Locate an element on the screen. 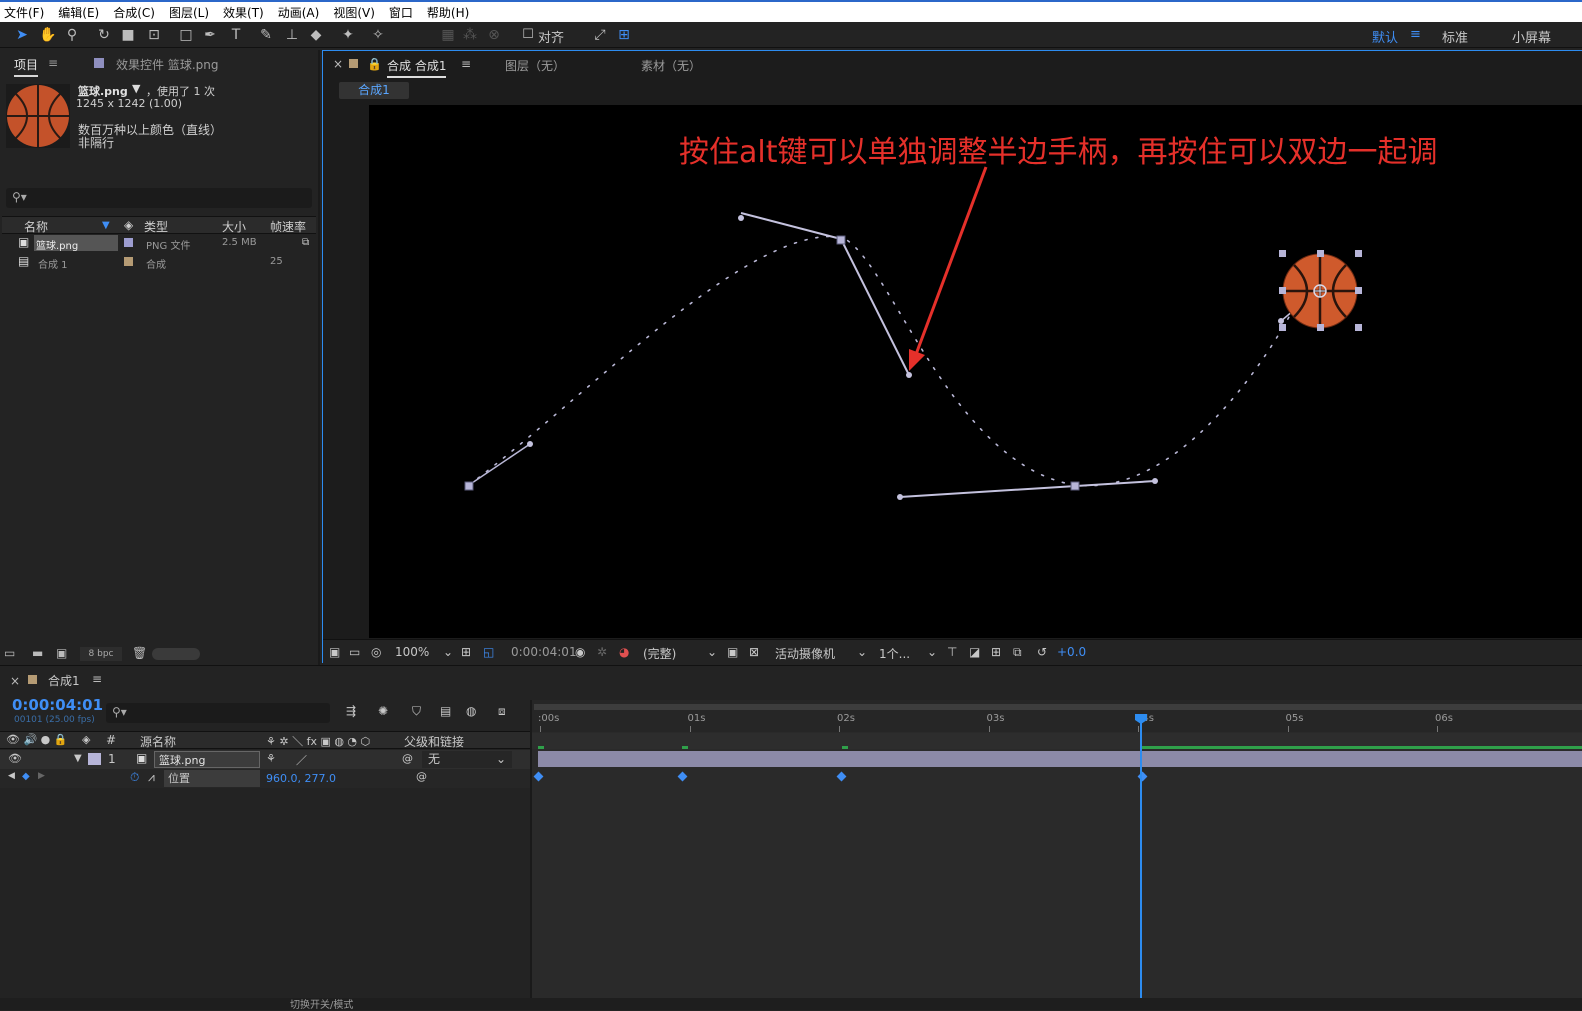 This screenshot has width=1582, height=1011. text-tool-icon: T is located at coordinates (236, 35).